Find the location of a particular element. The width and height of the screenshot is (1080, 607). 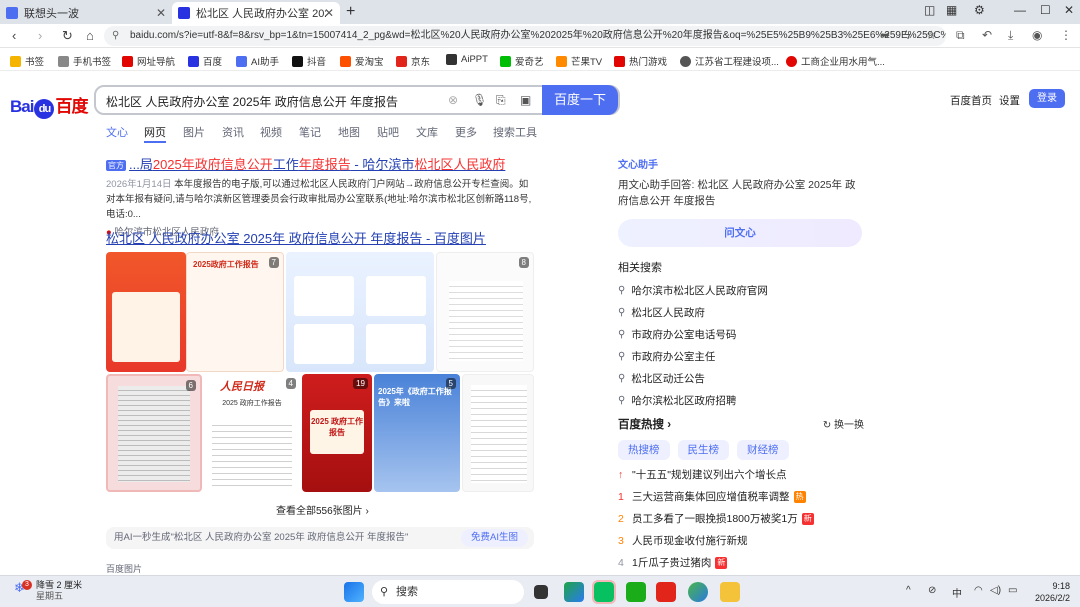

home-icon: ⌂ is located at coordinates (90, 35).